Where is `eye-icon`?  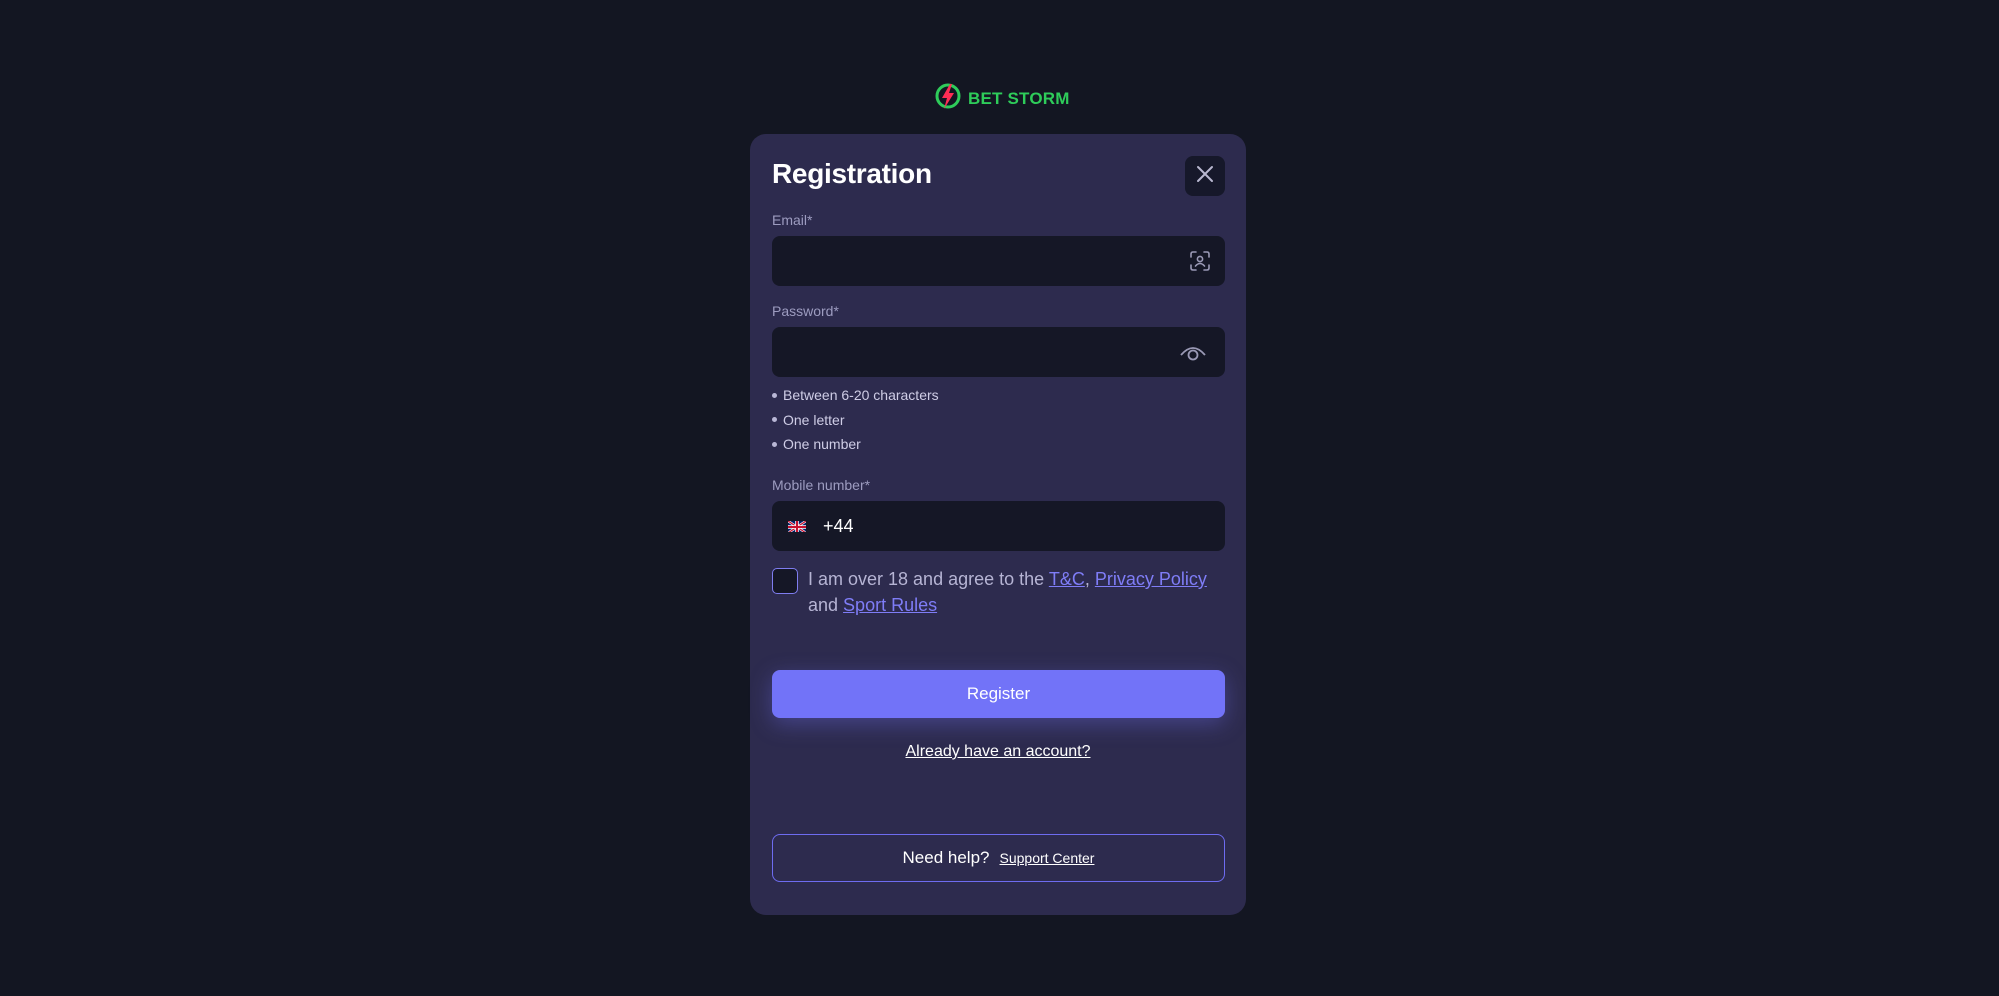
eye-icon is located at coordinates (1193, 352).